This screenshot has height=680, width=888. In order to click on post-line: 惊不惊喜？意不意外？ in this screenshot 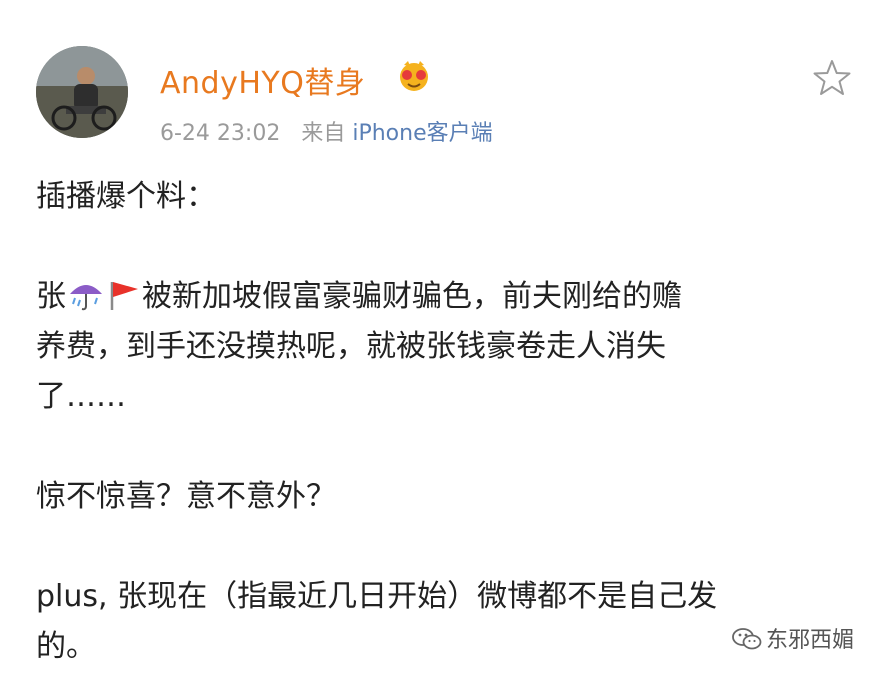, I will do `click(186, 496)`.